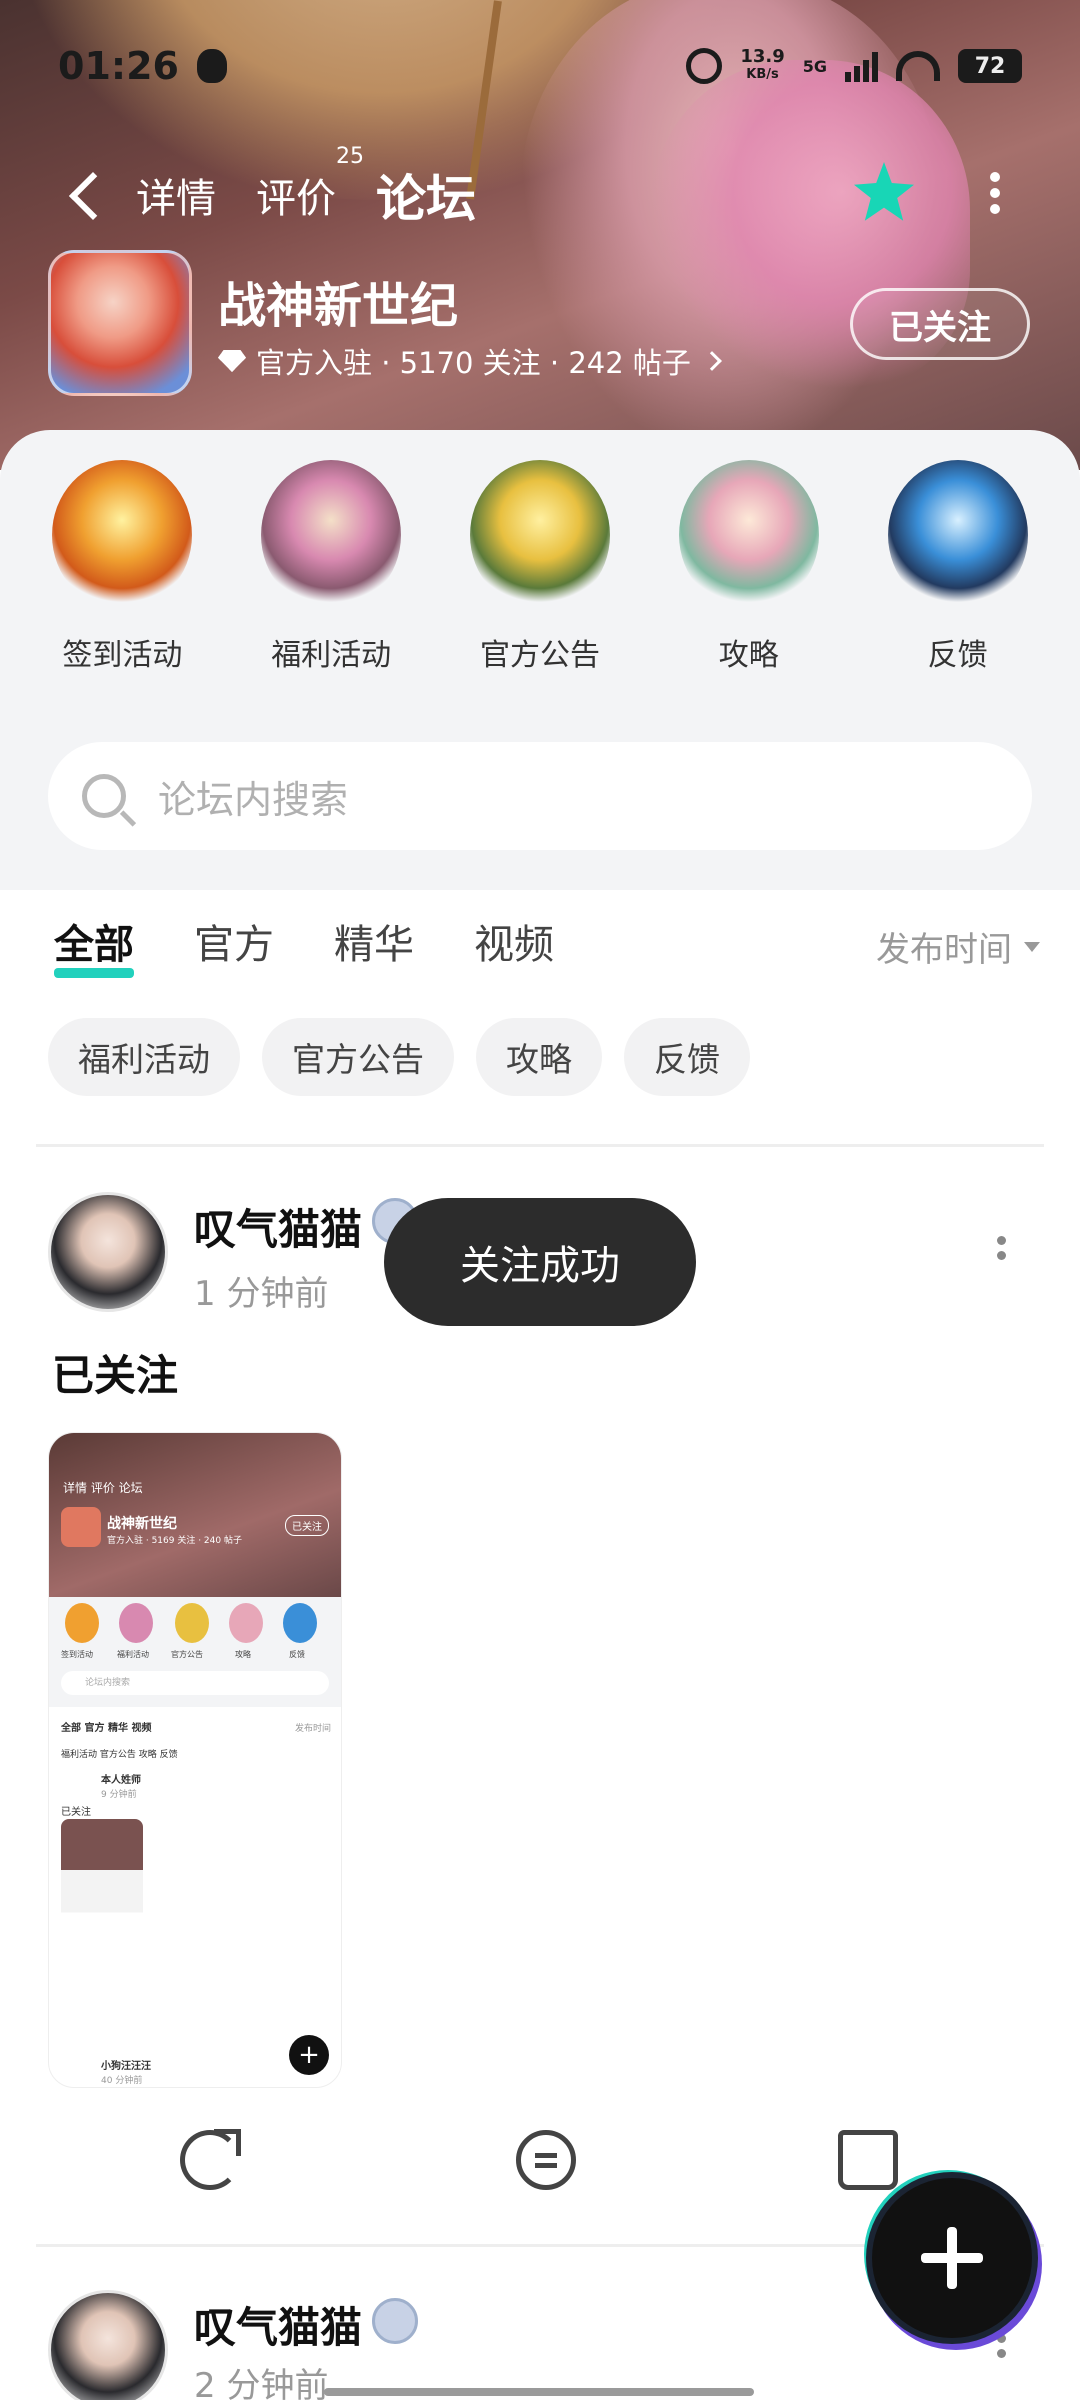 This screenshot has height=2400, width=1080. Describe the element at coordinates (540, 192) in the screenshot. I see `top-nav: 详情 评价 25 论坛` at that location.